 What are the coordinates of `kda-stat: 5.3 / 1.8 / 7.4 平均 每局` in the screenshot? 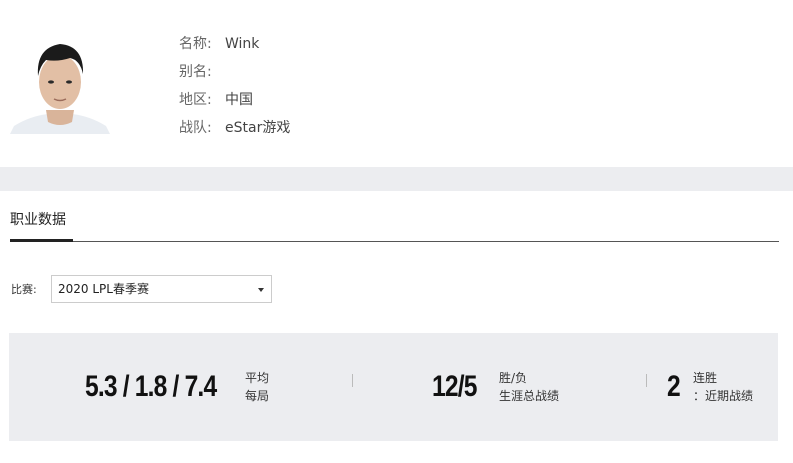 It's located at (177, 387).